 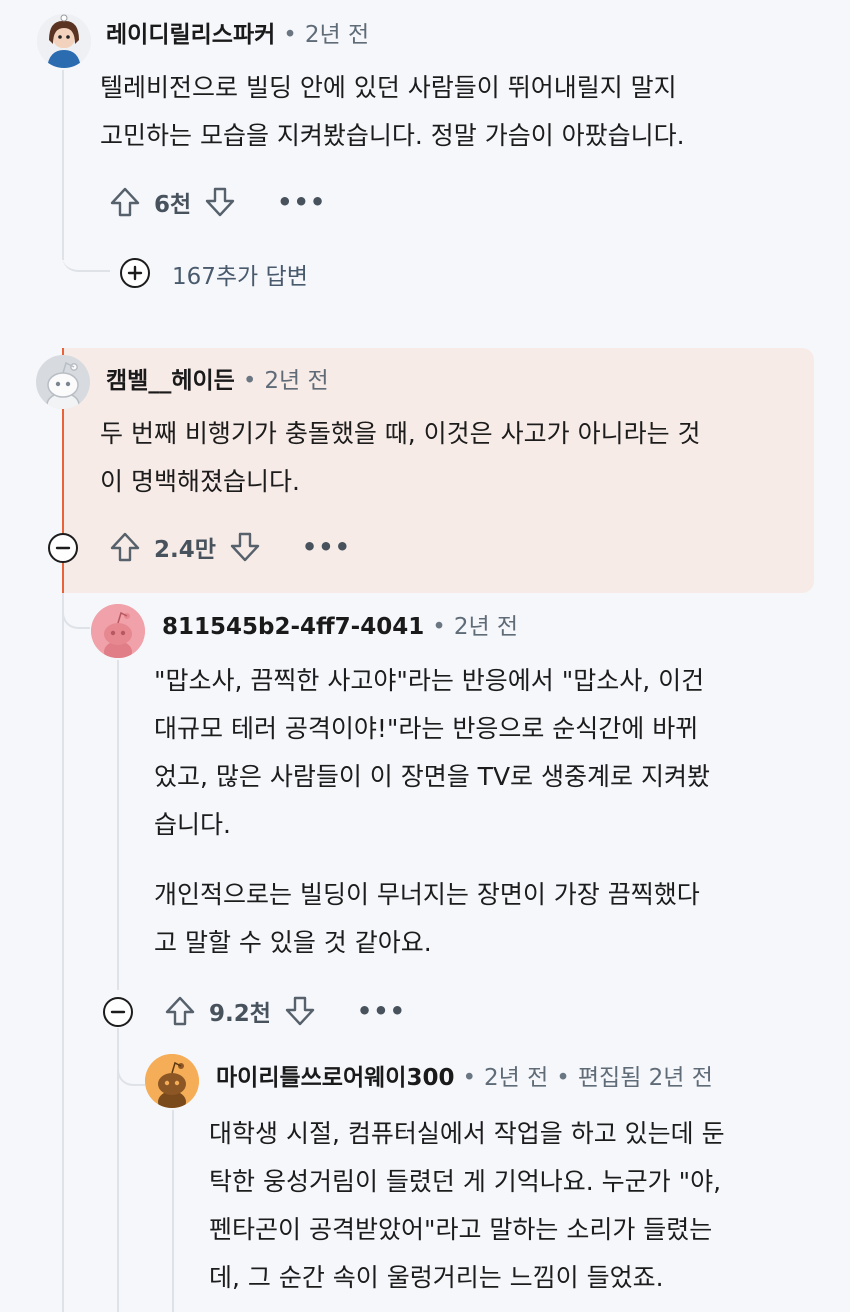 I want to click on comment-meta: 캠벨__헤이든 • 2년 전, so click(x=217, y=381).